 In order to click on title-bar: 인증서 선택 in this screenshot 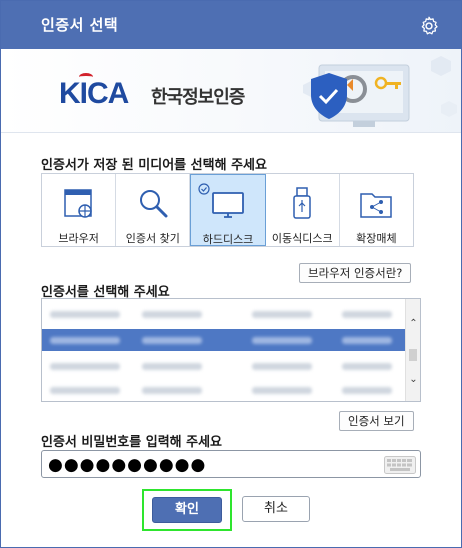, I will do `click(231, 25)`.